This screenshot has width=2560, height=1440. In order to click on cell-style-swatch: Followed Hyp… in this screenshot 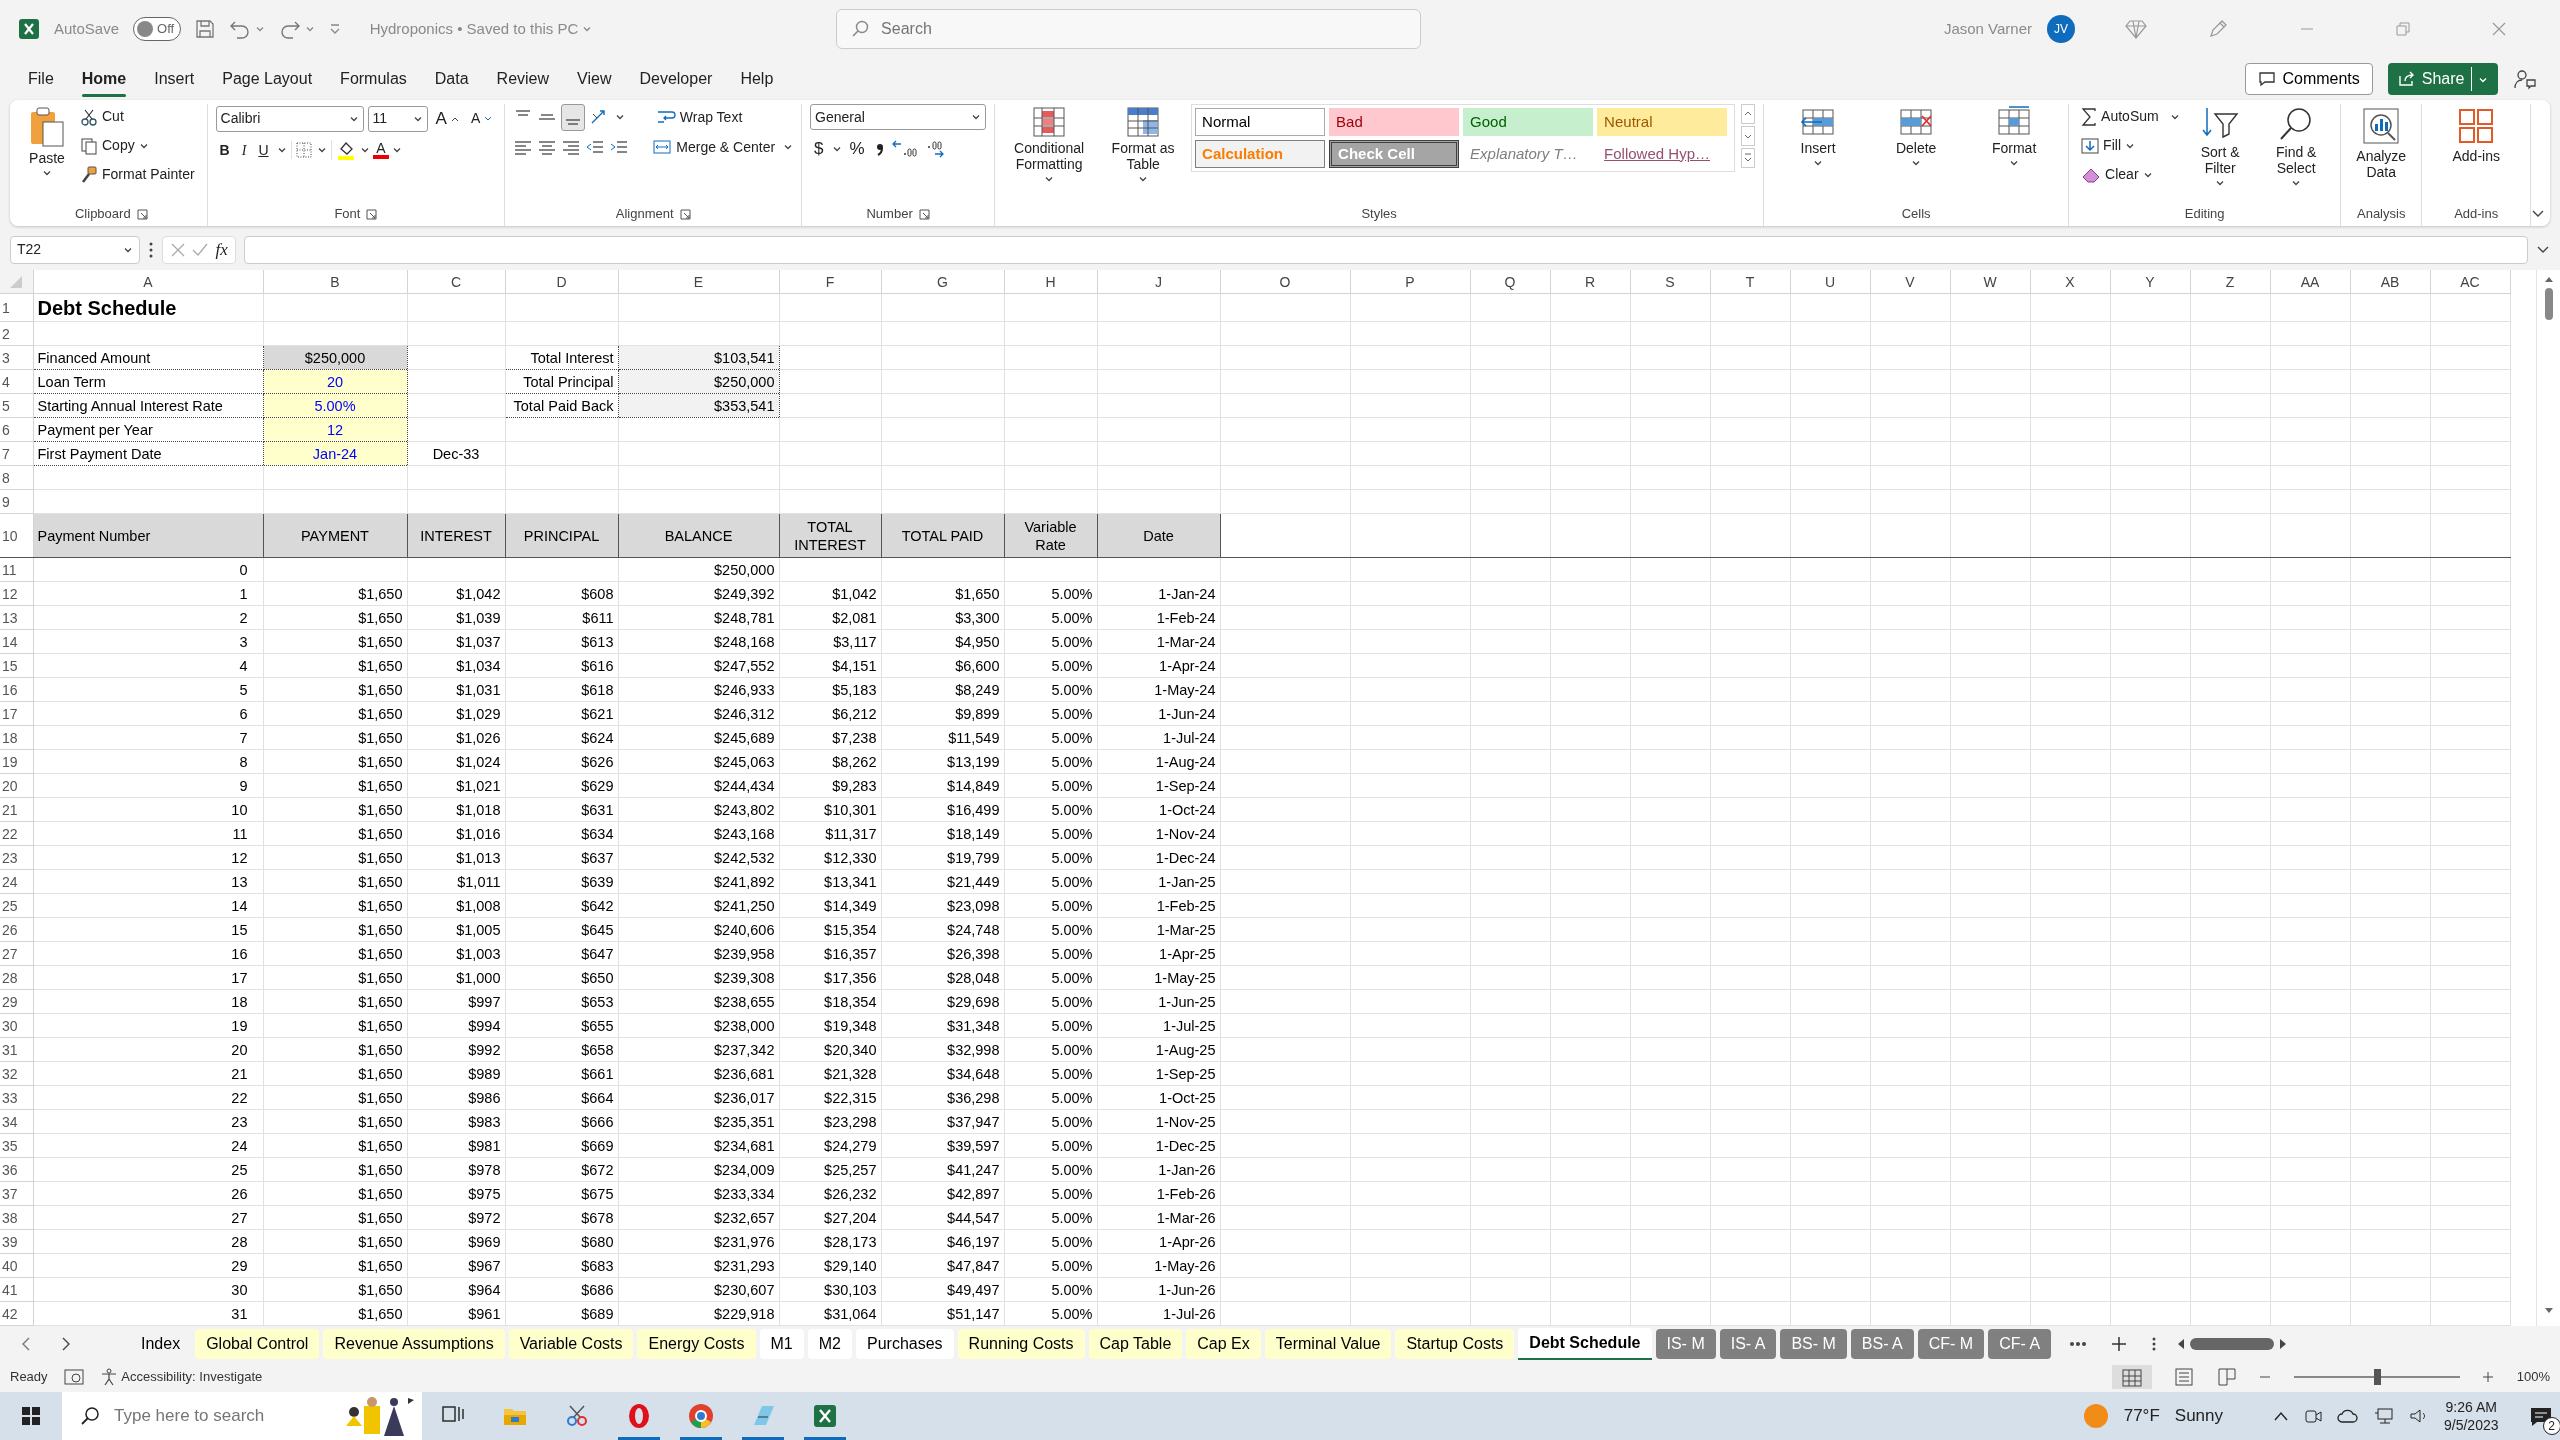, I will do `click(1662, 154)`.